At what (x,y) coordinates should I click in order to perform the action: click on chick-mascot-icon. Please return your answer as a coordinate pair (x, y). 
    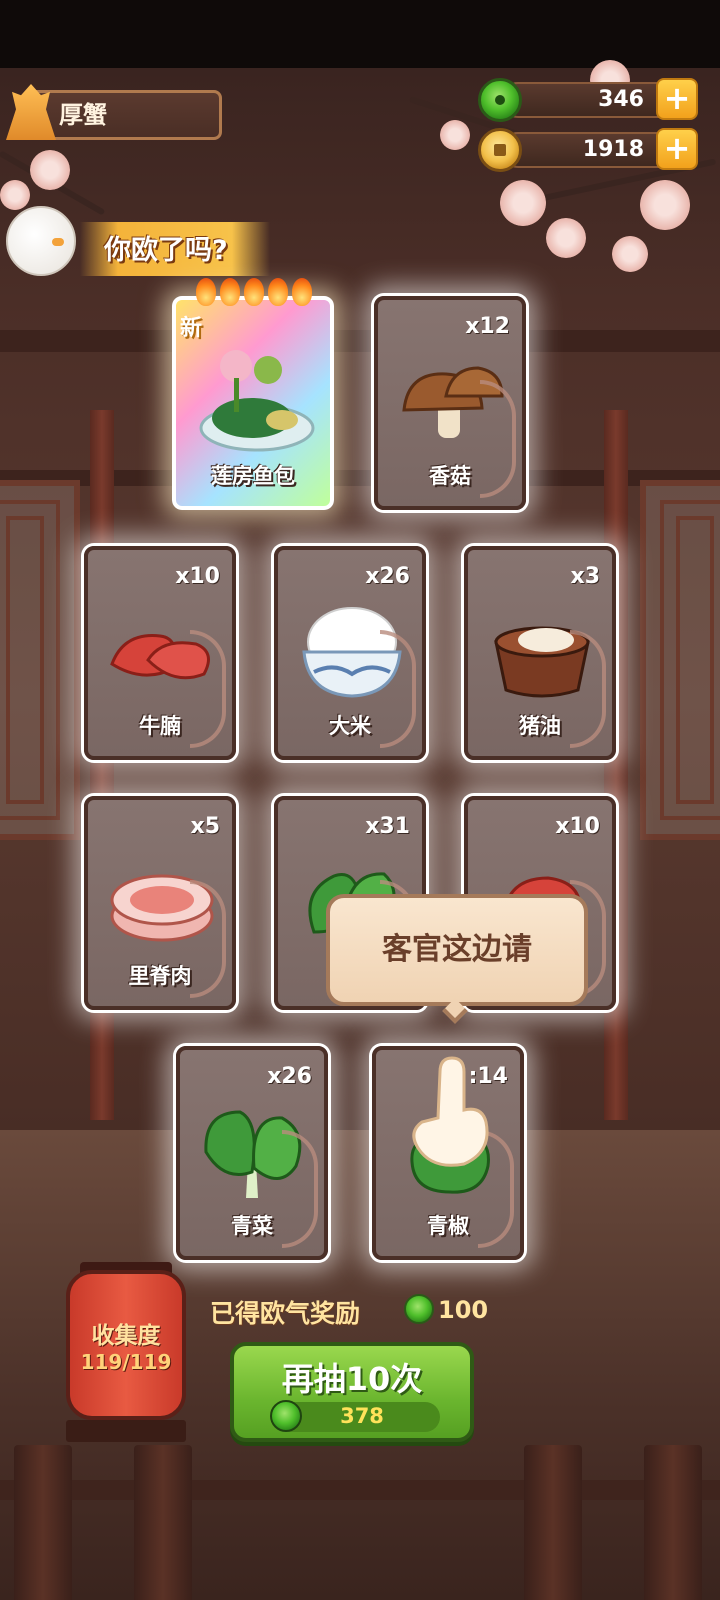
    Looking at the image, I should click on (41, 241).